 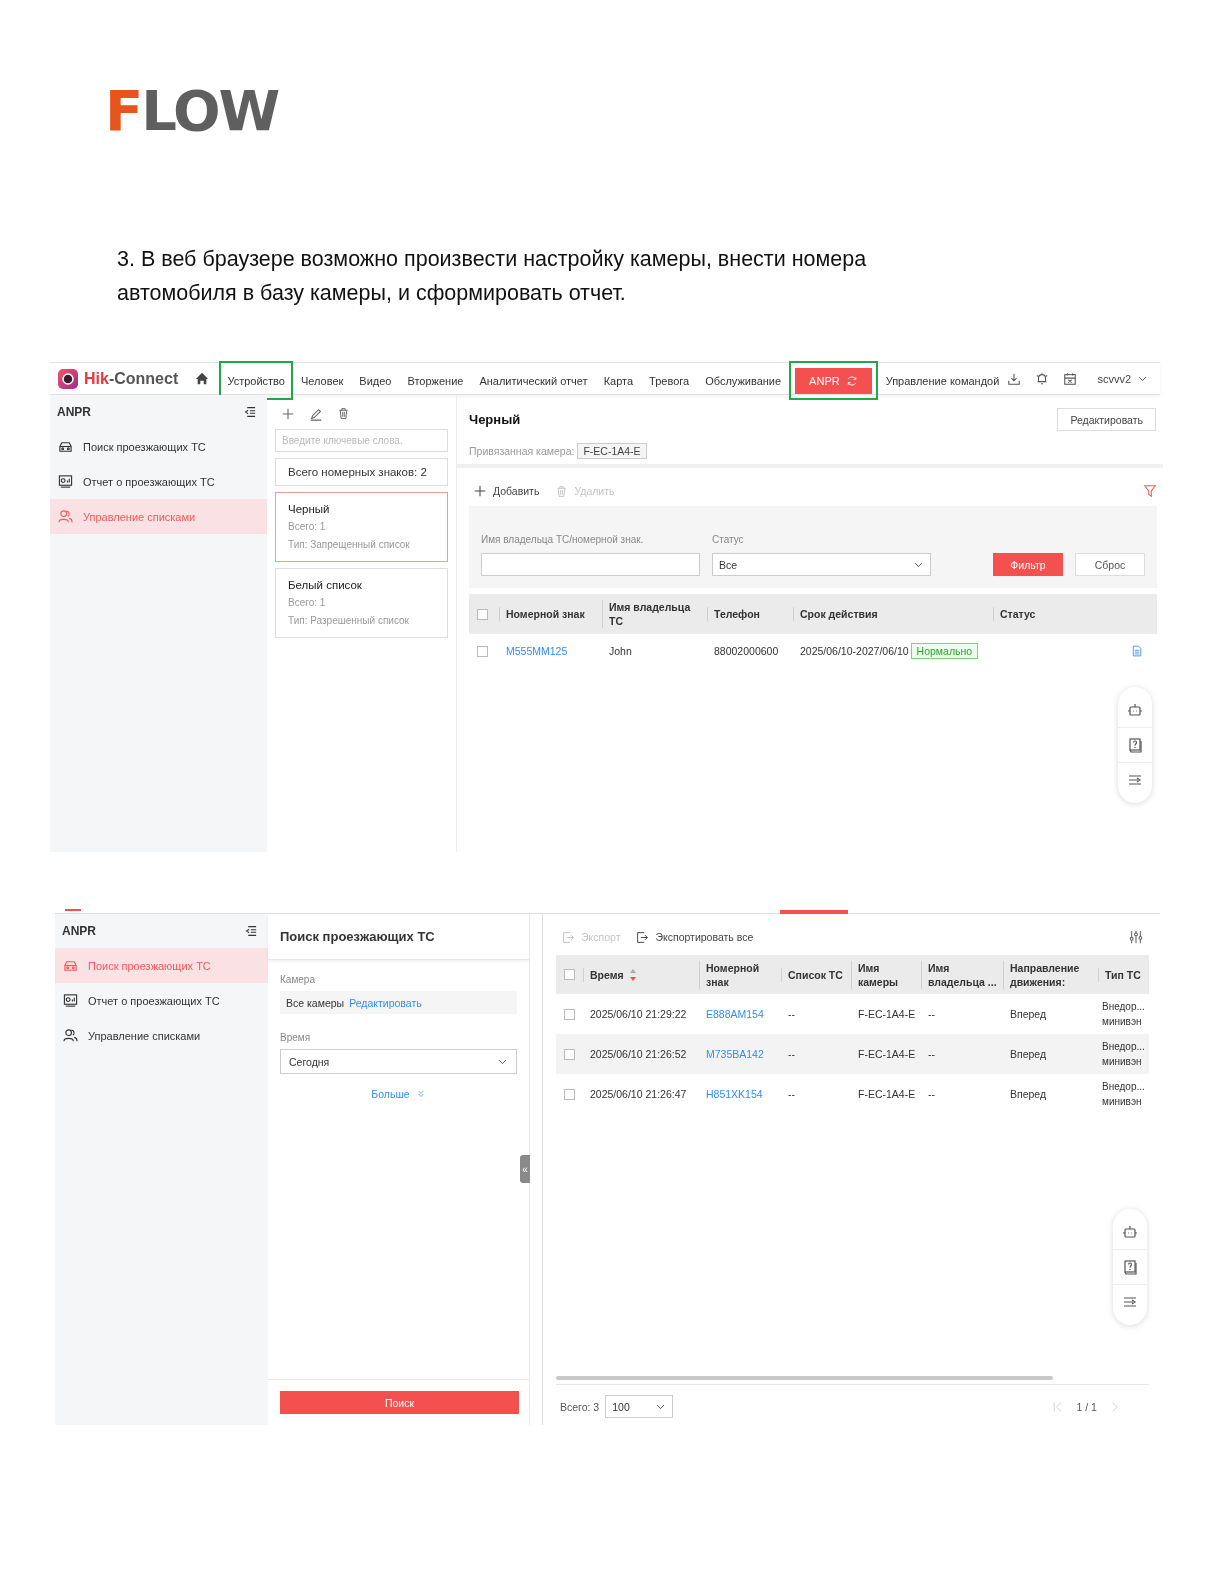 I want to click on trash-icon, so click(x=343, y=413).